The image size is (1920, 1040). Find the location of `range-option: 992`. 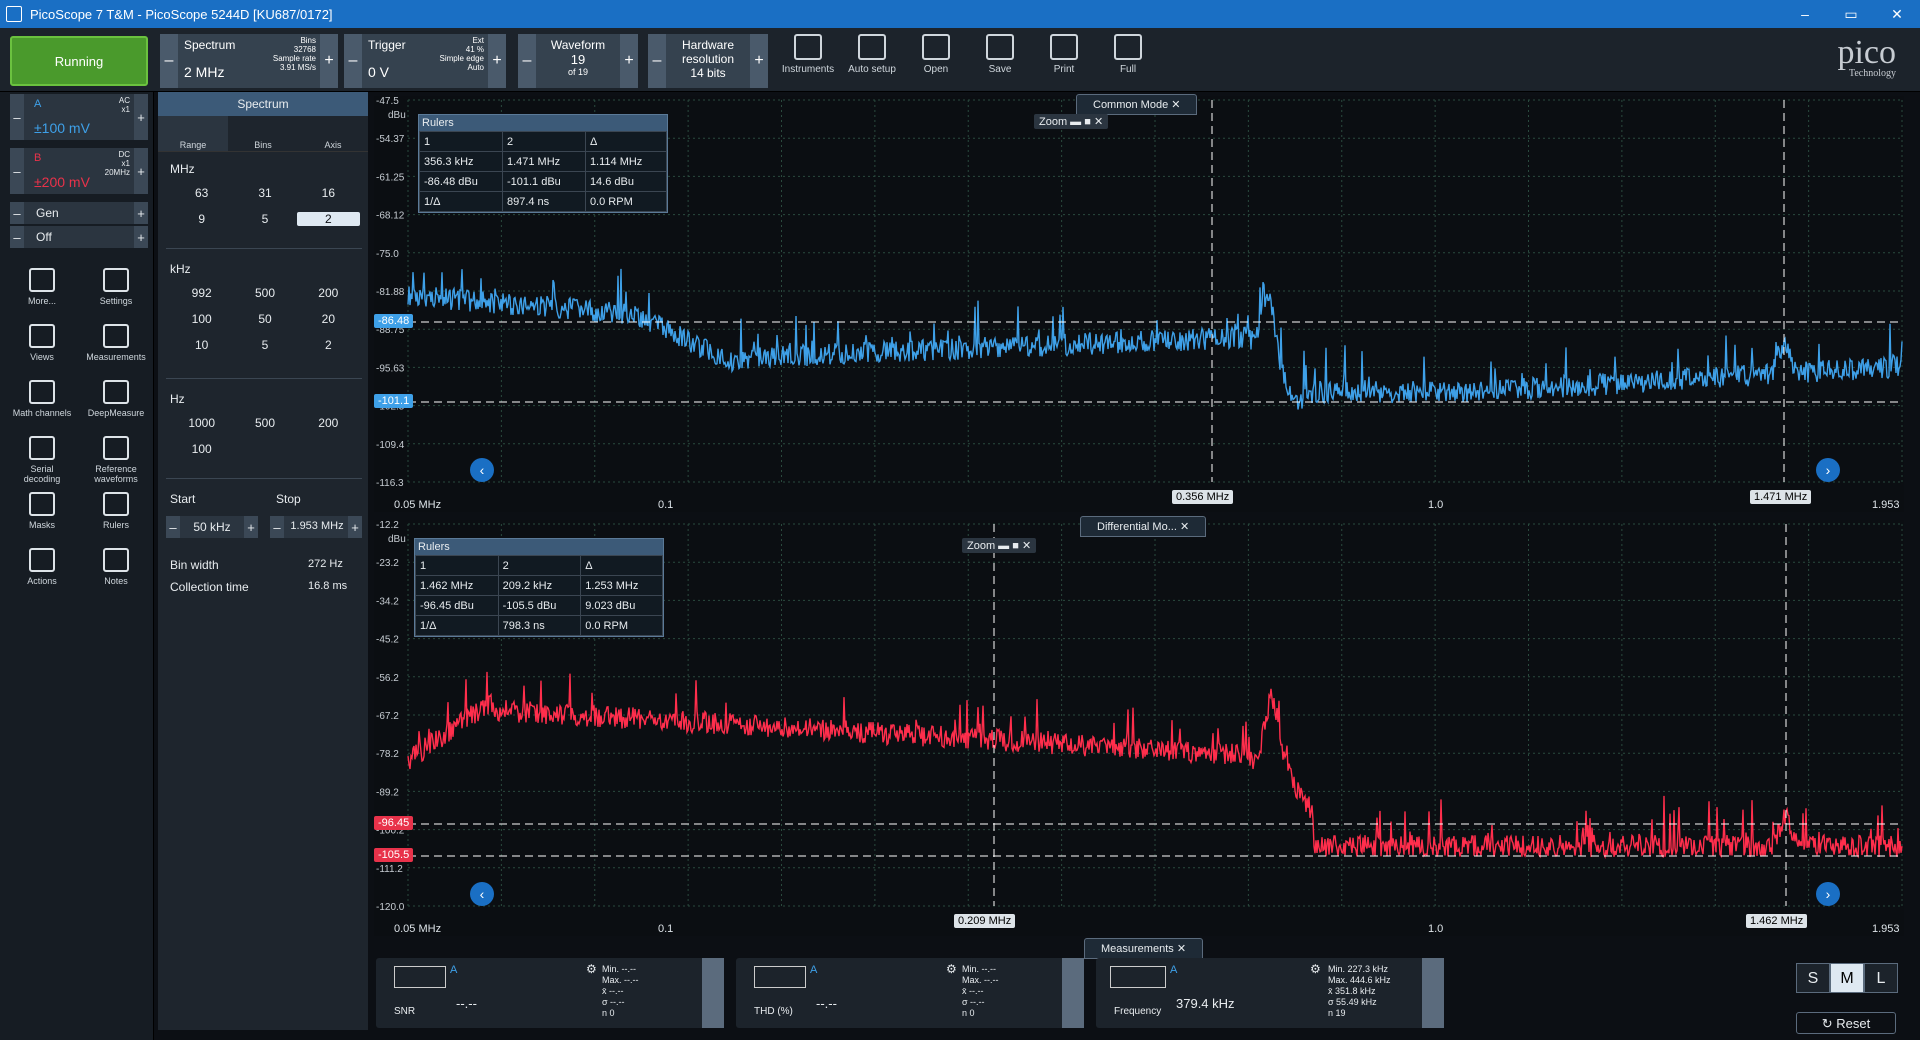

range-option: 992 is located at coordinates (201, 293).